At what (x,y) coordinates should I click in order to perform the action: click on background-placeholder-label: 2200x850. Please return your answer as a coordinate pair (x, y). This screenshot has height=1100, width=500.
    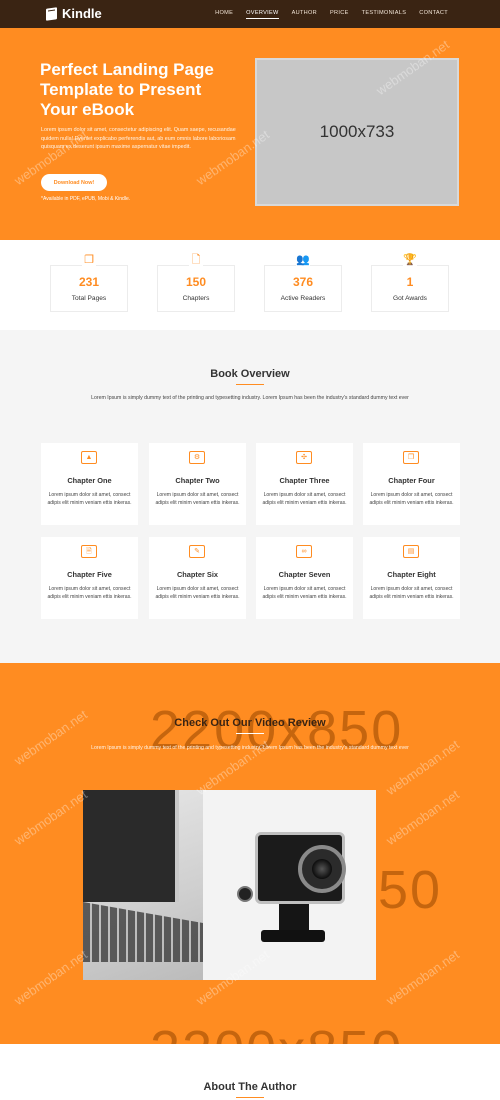
    Looking at the image, I should click on (276, 1031).